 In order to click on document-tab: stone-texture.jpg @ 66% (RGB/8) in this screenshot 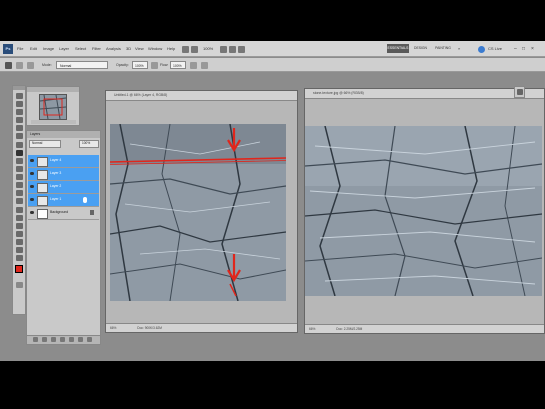, I will do `click(424, 94)`.